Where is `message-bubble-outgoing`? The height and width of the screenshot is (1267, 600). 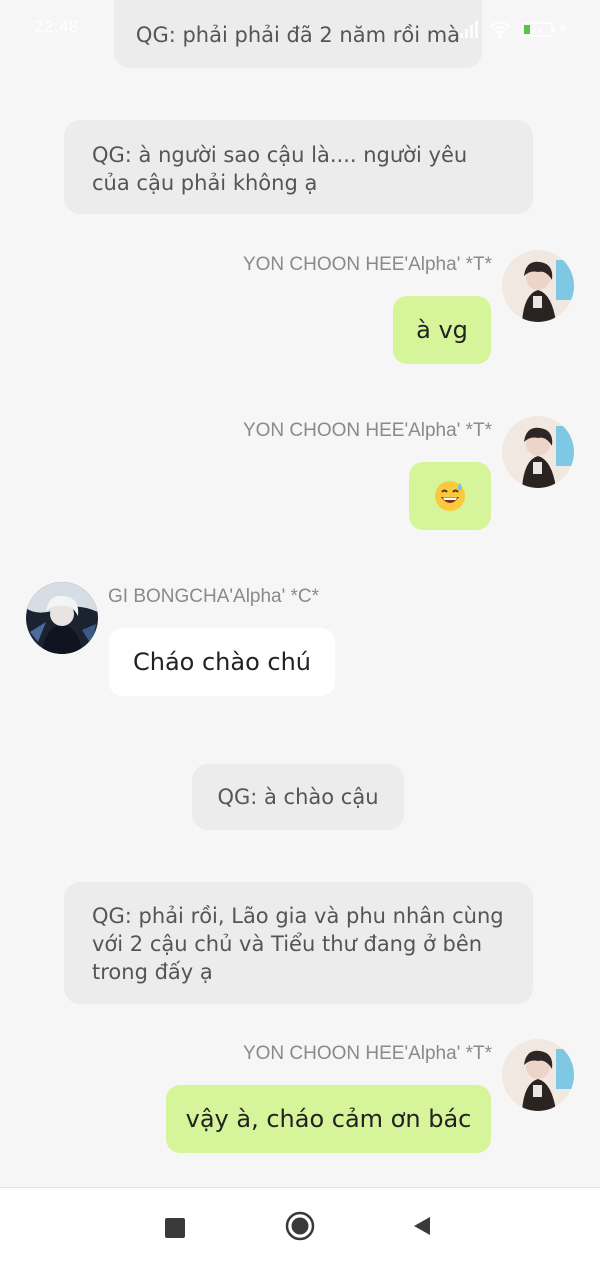
message-bubble-outgoing is located at coordinates (450, 496).